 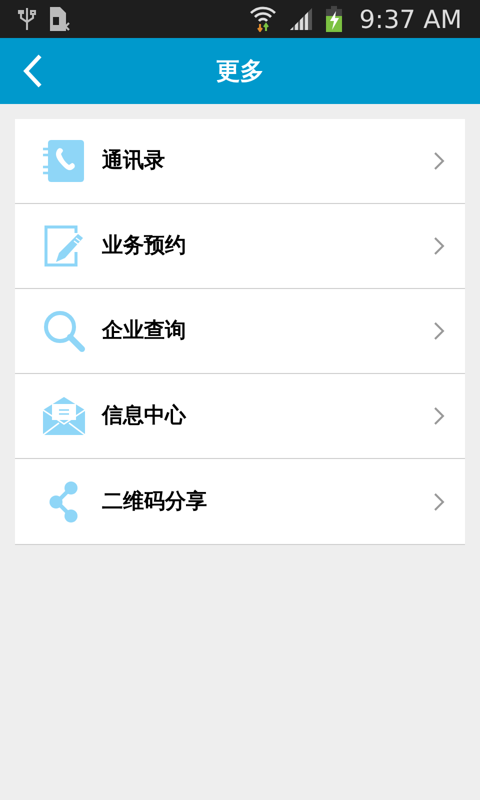 What do you see at coordinates (263, 19) in the screenshot?
I see `wifi-icon` at bounding box center [263, 19].